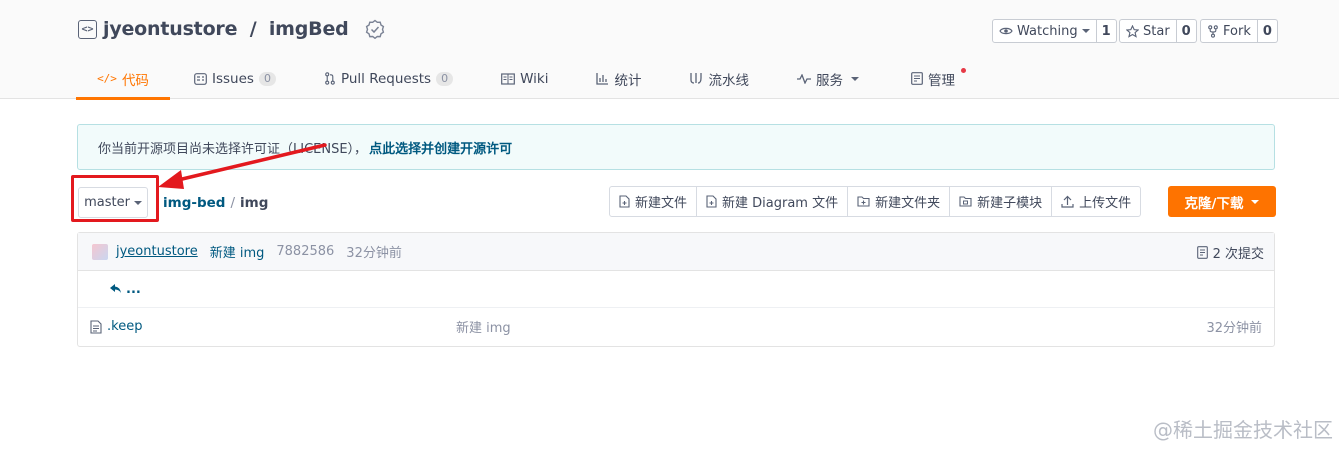 Image resolution: width=1339 pixels, height=449 pixels. What do you see at coordinates (1238, 254) in the screenshot?
I see `commit-count-label: 2 次提交` at bounding box center [1238, 254].